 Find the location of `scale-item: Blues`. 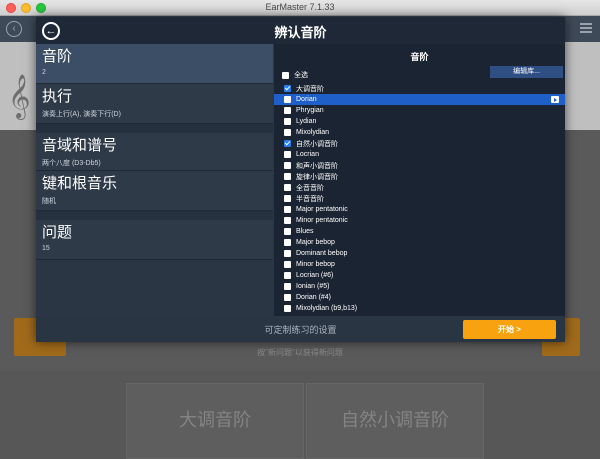

scale-item: Blues is located at coordinates (419, 231).